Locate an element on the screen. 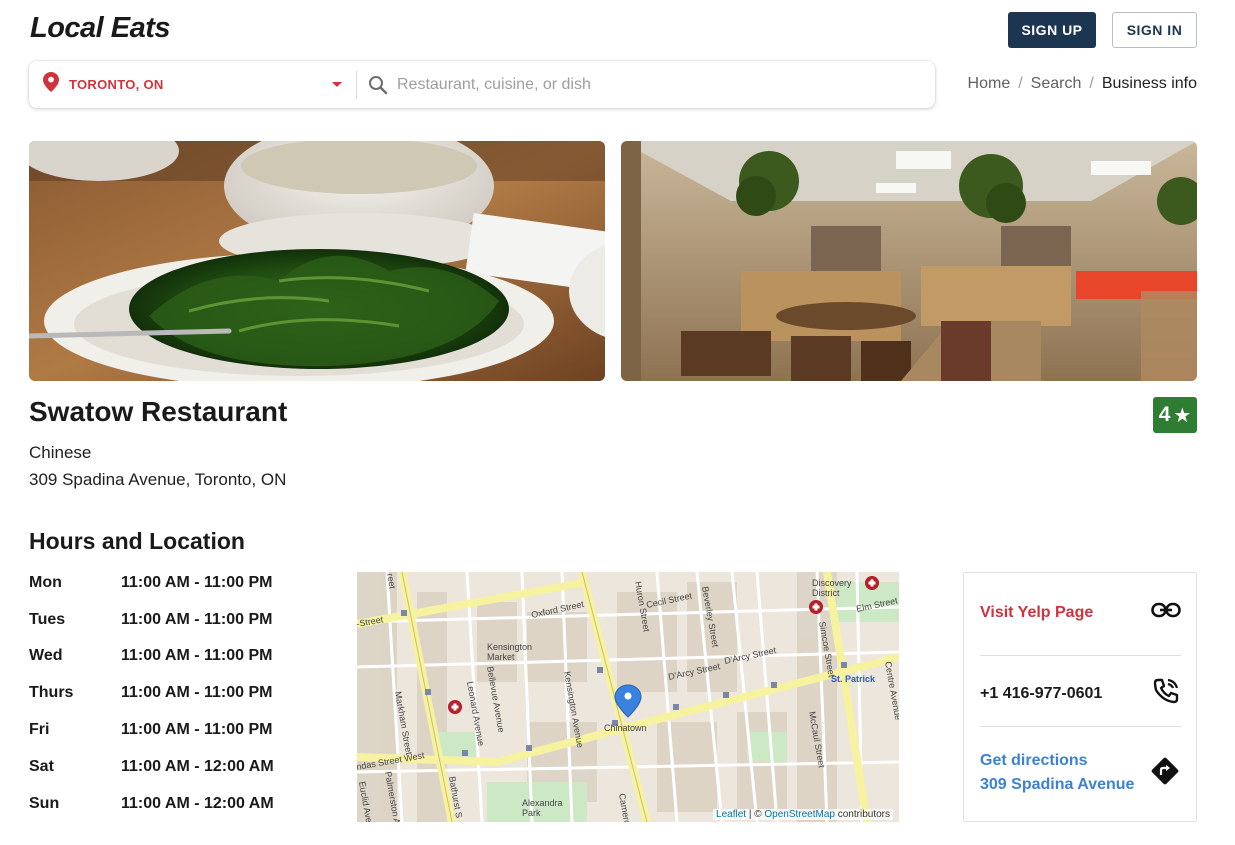  link-icon is located at coordinates (1166, 612).